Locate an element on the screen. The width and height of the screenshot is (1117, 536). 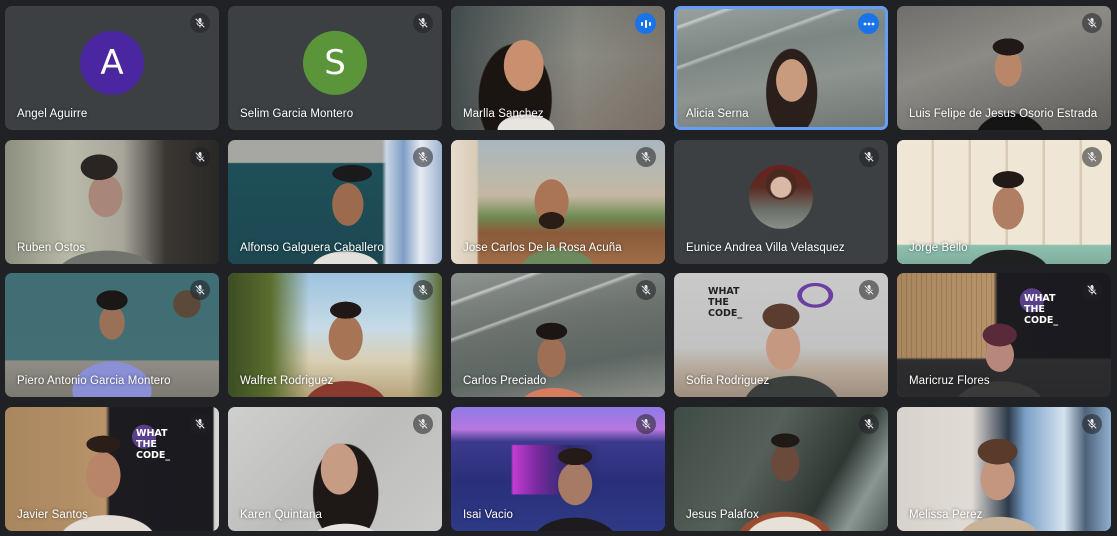
participant-tile: WHATTHECODE_ Javier Santos is located at coordinates (112, 468).